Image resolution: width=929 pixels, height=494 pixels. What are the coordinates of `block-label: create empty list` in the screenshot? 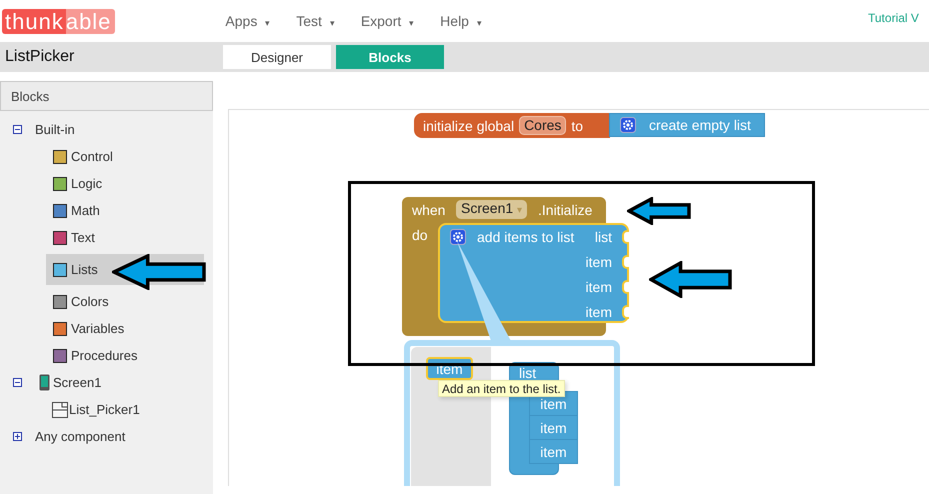 It's located at (700, 125).